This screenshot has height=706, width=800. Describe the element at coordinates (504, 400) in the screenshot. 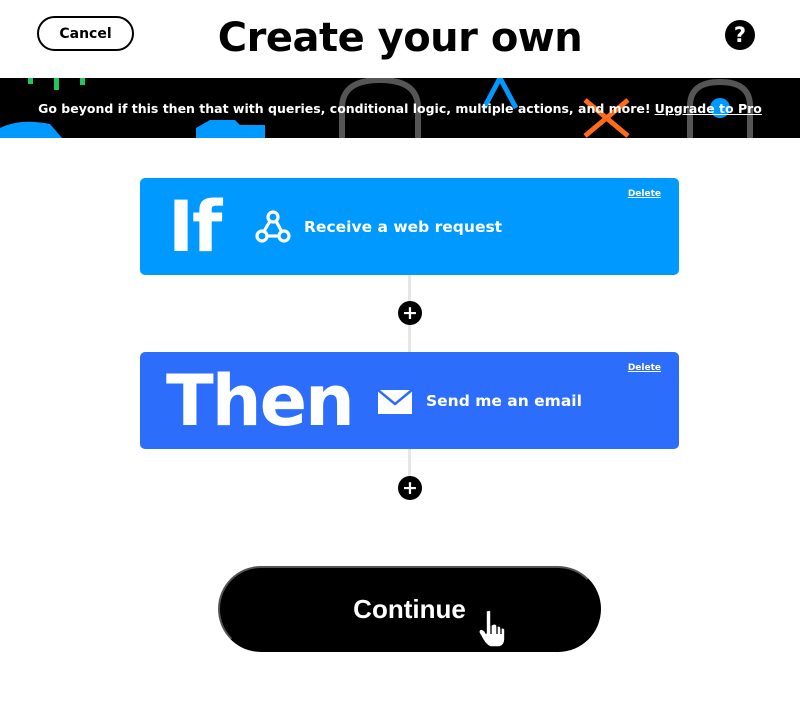

I see `action-service-label: Send me an email` at that location.